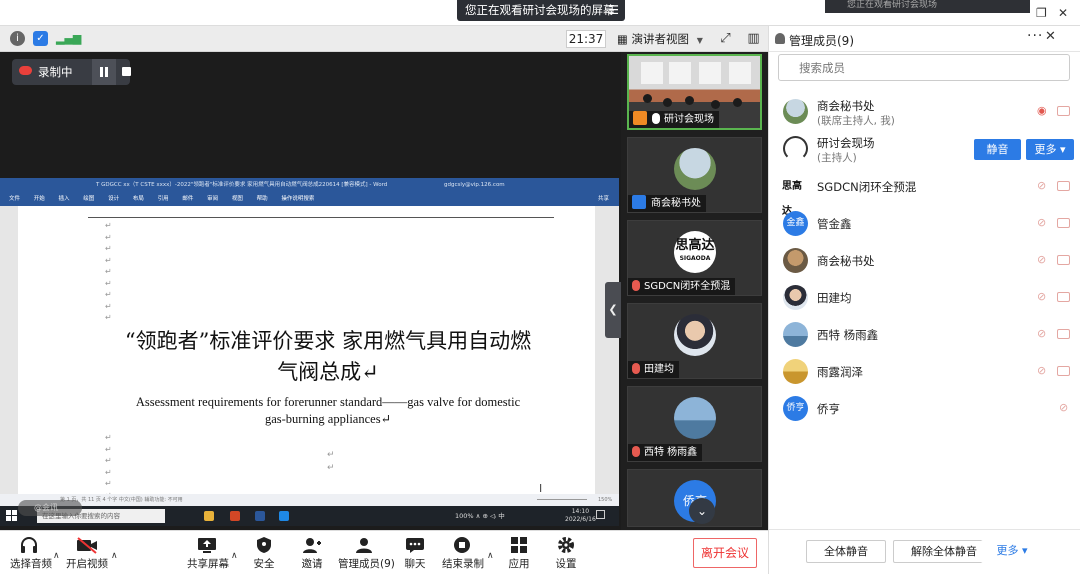 The width and height of the screenshot is (1080, 574). Describe the element at coordinates (846, 143) in the screenshot. I see `member-name: 研讨会现场` at that location.